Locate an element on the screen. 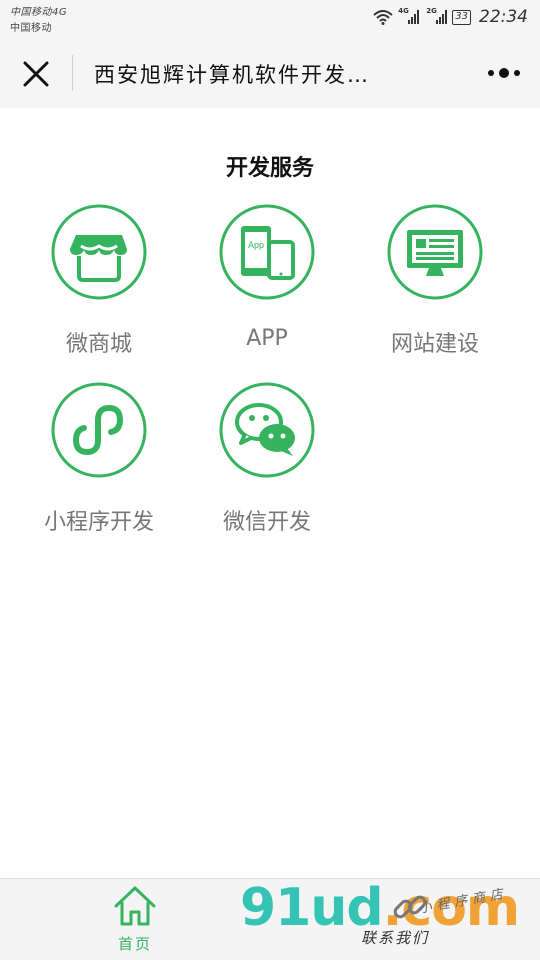 This screenshot has height=960, width=540. more-button is located at coordinates (504, 73).